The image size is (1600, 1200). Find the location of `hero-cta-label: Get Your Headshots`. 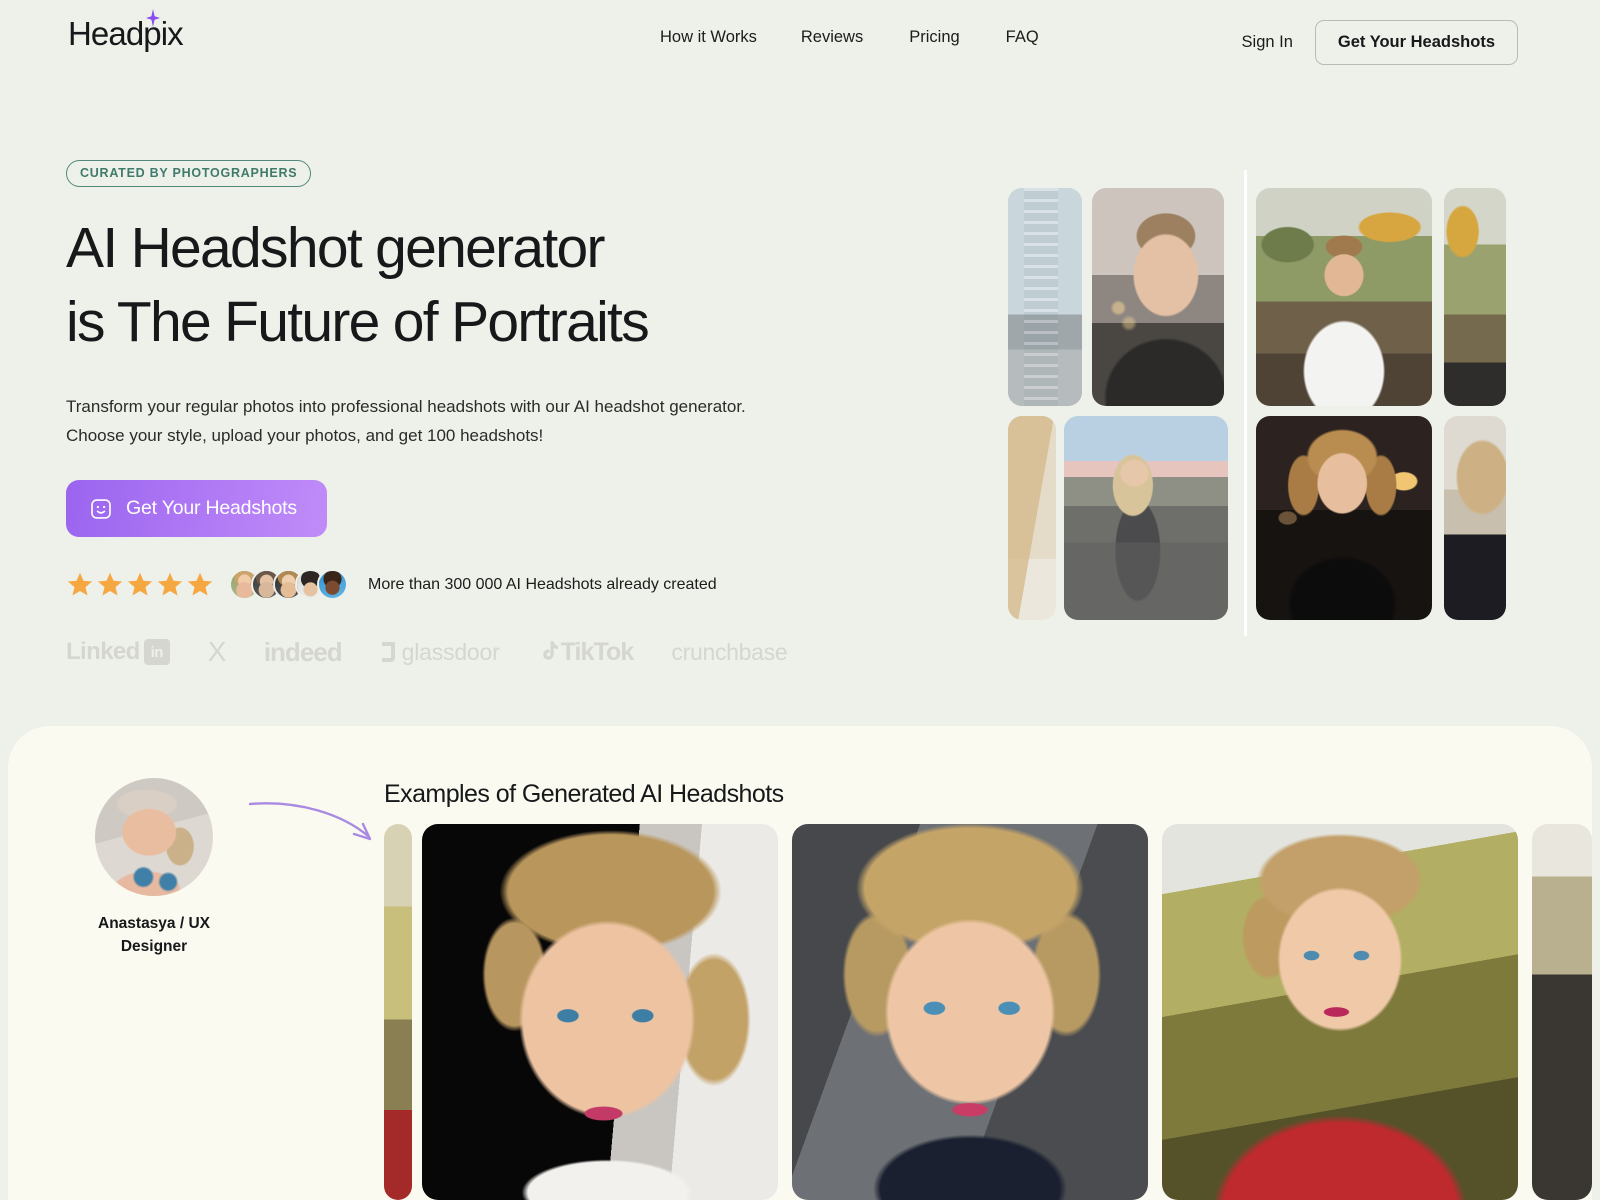

hero-cta-label: Get Your Headshots is located at coordinates (211, 508).